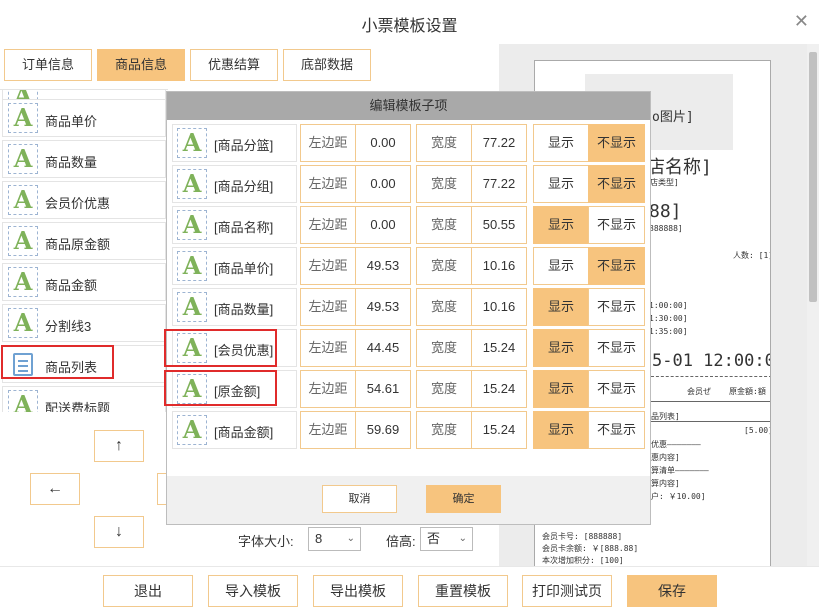  I want to click on list-item-member-discount: A 会员价优惠, so click(84, 200).